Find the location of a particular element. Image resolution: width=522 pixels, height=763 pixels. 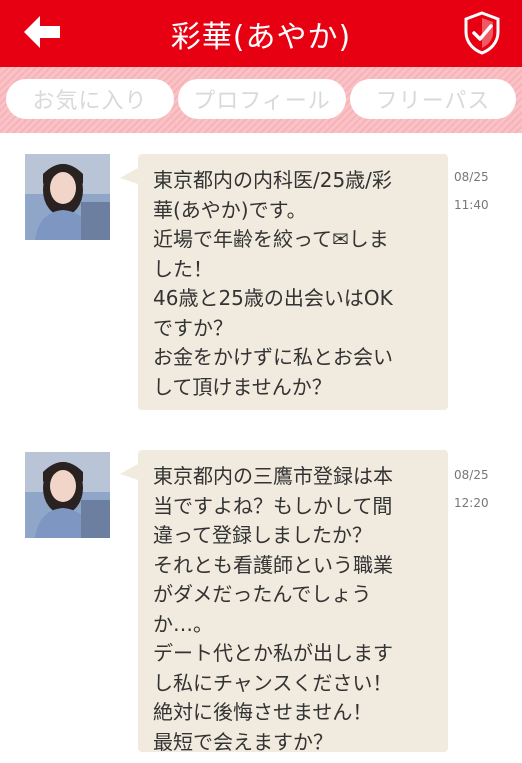

tab-profile: プロフィール is located at coordinates (262, 99).